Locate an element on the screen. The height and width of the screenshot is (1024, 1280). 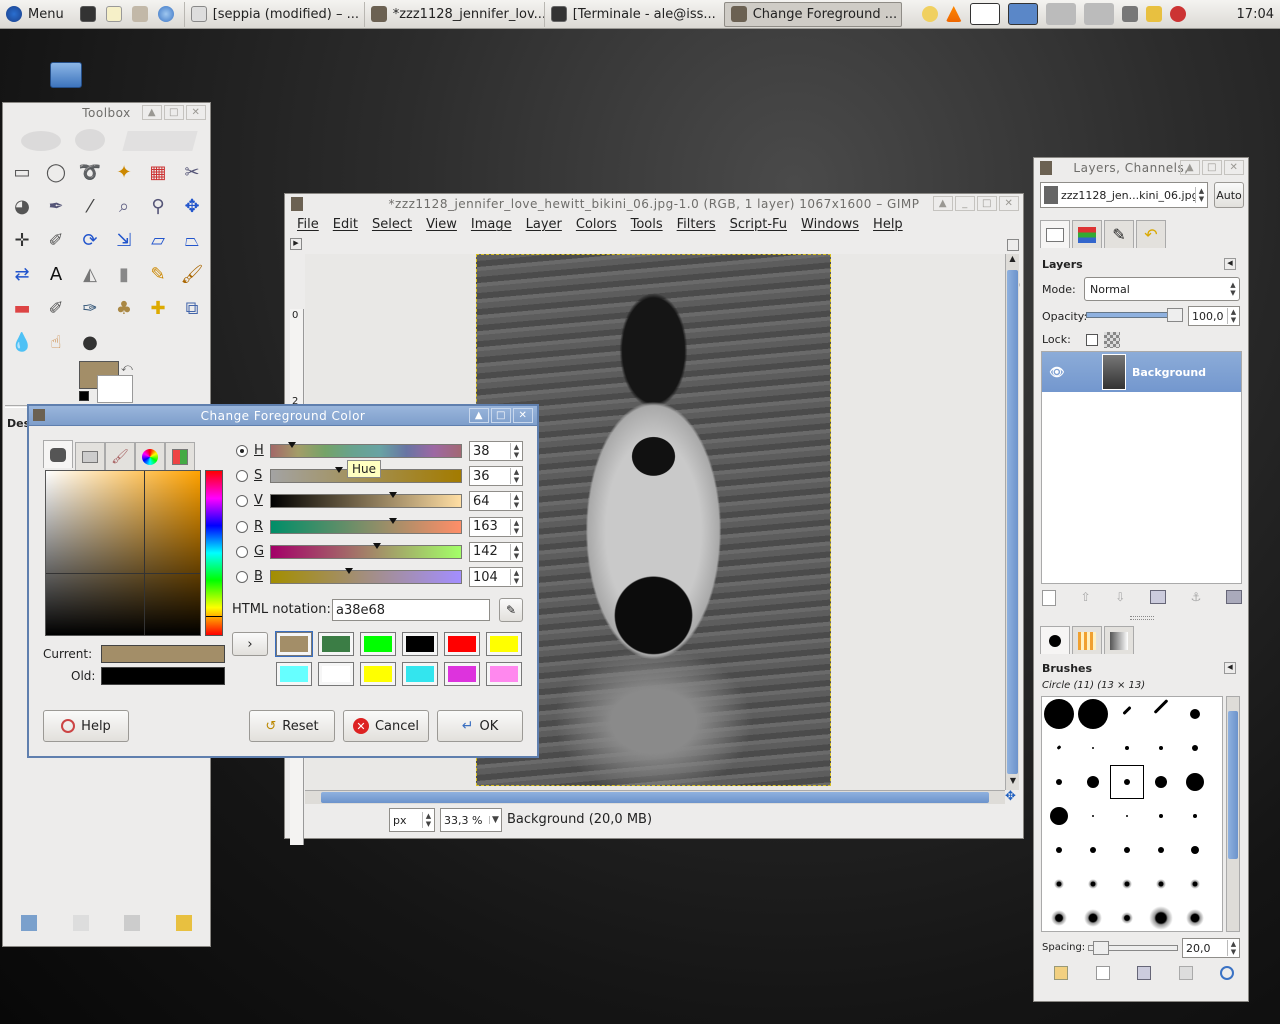
channel-value-input: 104 ▲ ▼ is located at coordinates (496, 577).